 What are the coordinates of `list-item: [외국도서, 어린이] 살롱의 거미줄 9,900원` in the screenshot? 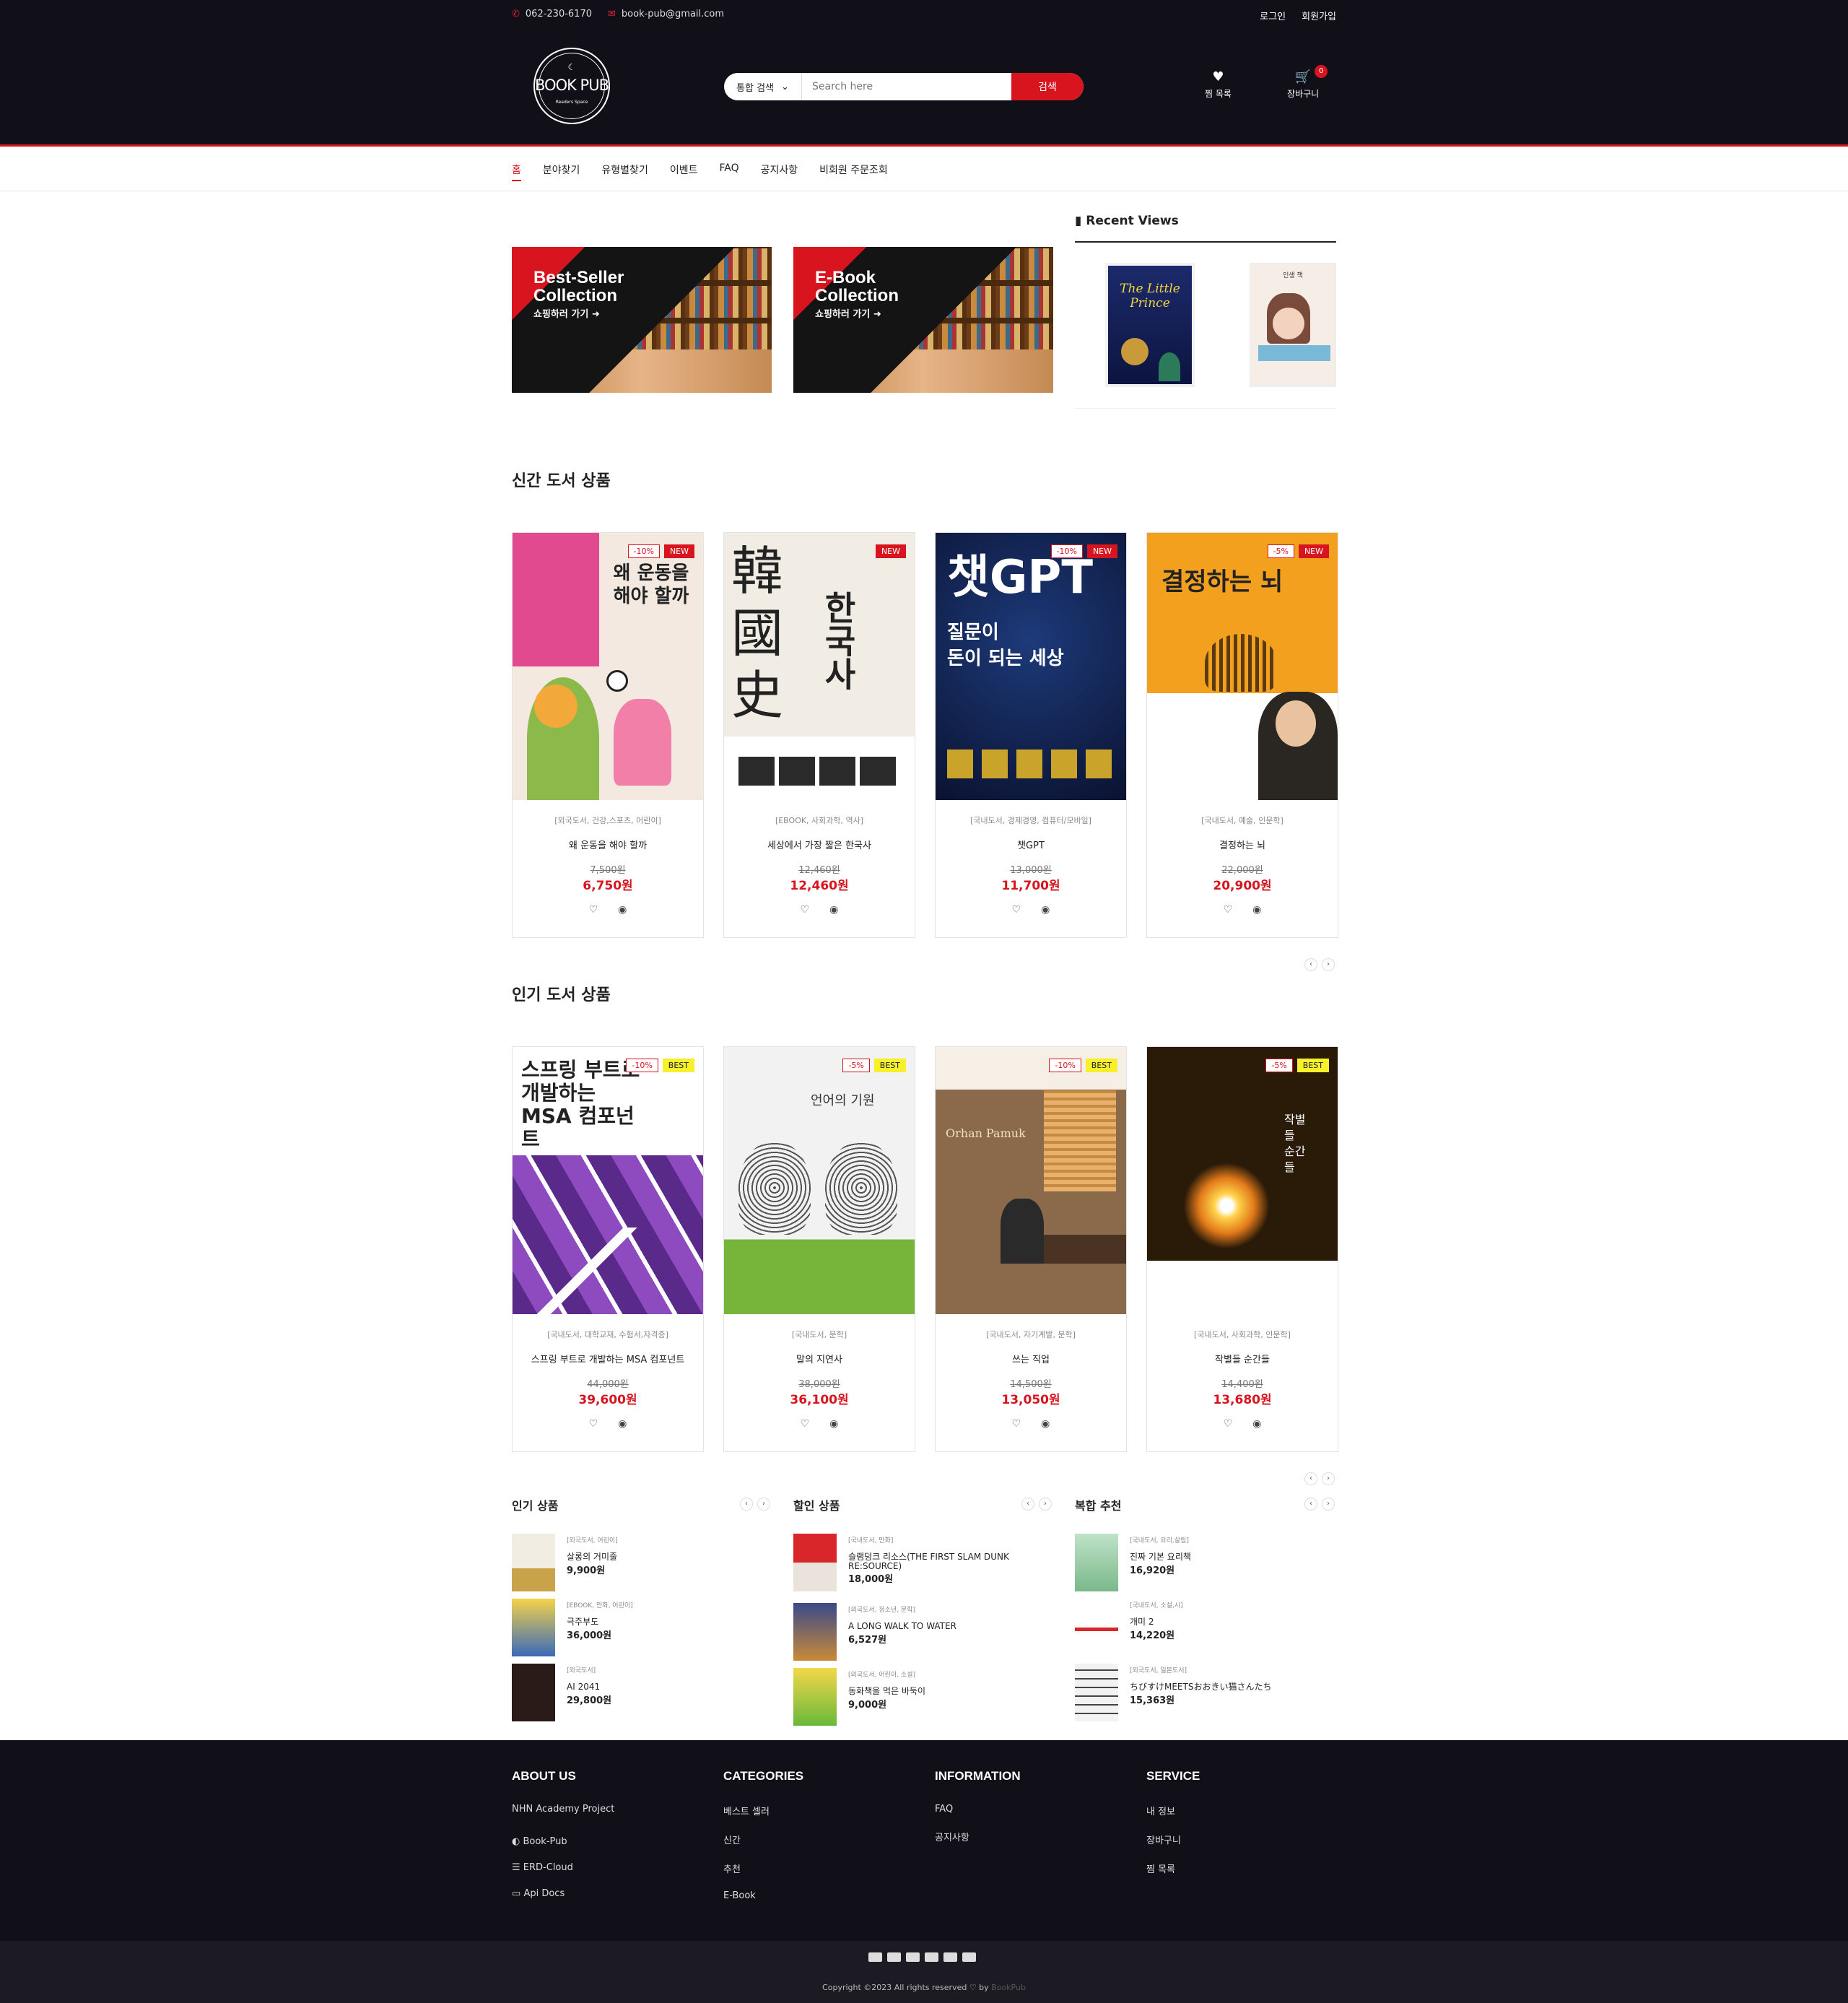 It's located at (631, 1562).